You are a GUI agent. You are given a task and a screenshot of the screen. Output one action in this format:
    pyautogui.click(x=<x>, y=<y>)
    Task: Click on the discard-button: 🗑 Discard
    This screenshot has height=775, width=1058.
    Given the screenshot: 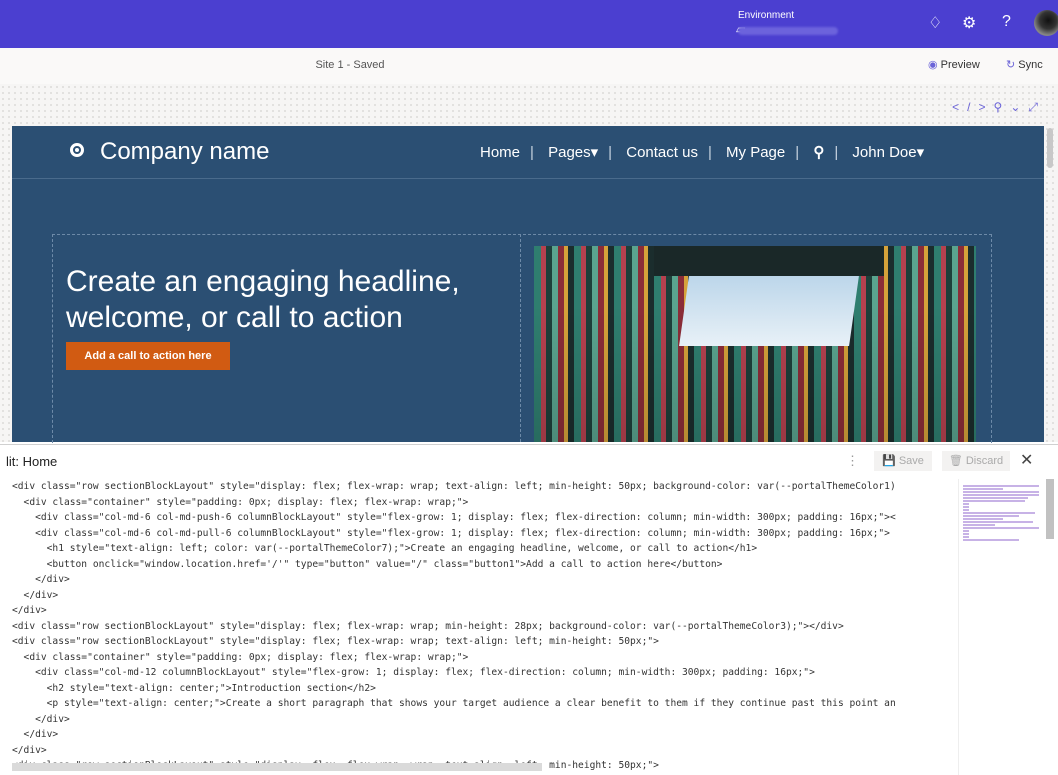 What is the action you would take?
    pyautogui.click(x=976, y=461)
    